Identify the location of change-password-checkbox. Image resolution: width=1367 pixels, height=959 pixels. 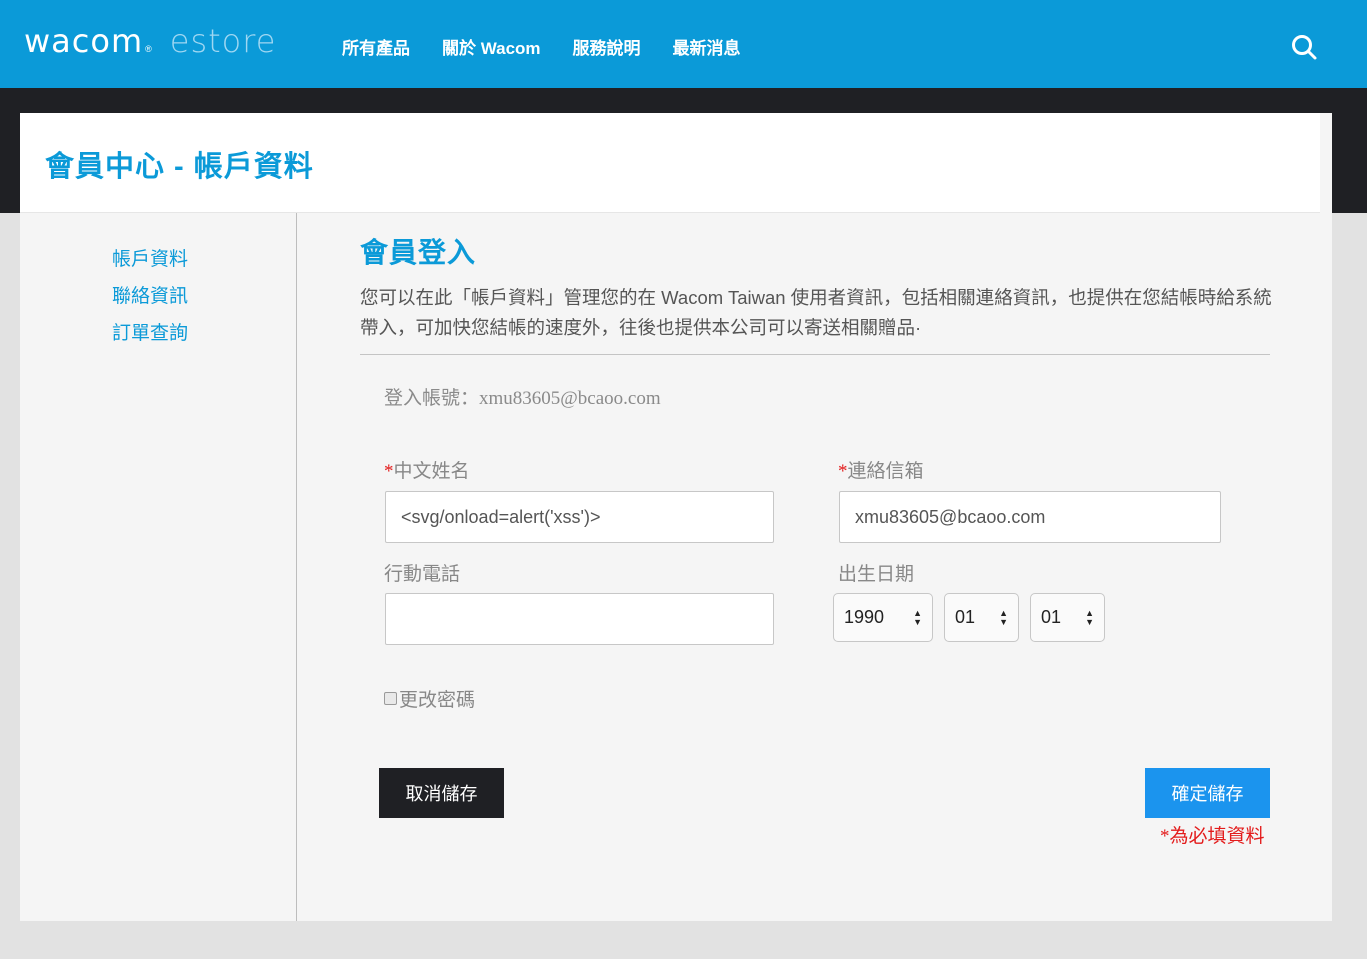
(390, 698).